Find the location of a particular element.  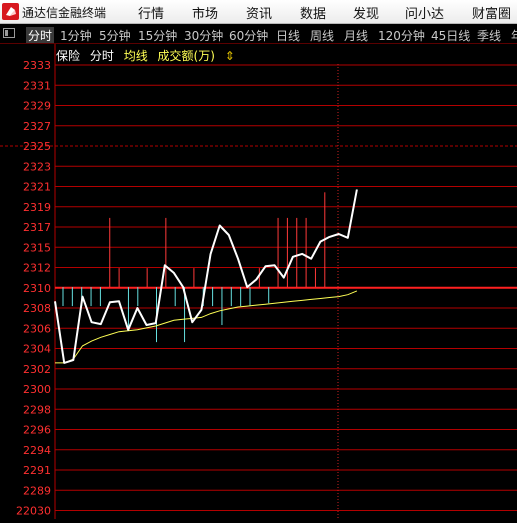

menu-item-news: 资讯 is located at coordinates (259, 12).